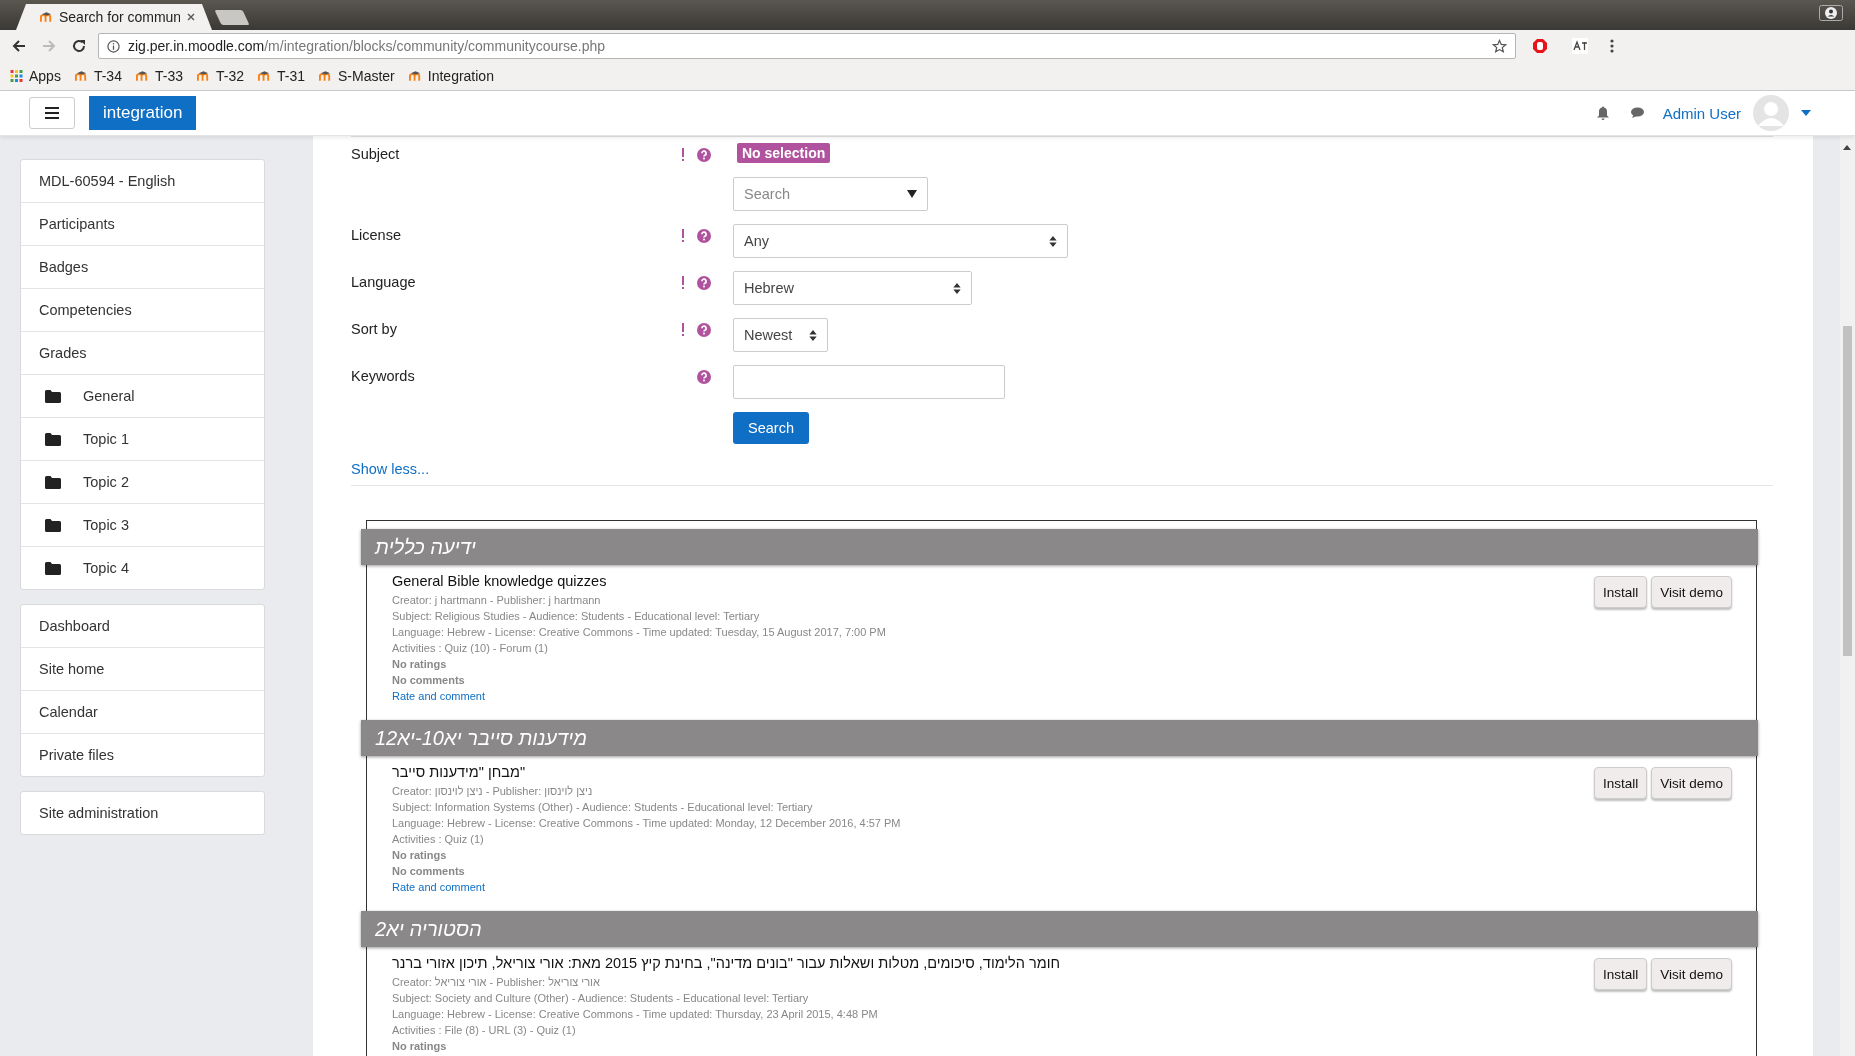 Image resolution: width=1855 pixels, height=1056 pixels. What do you see at coordinates (142, 395) in the screenshot?
I see `nav-item: General` at bounding box center [142, 395].